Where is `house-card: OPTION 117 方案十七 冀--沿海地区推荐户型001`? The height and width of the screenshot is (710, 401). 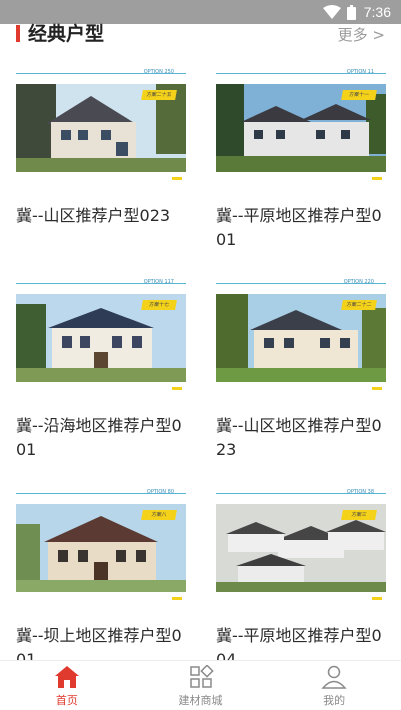
house-card: OPTION 117 方案十七 冀--沿海地区推荐户型001 is located at coordinates (101, 366).